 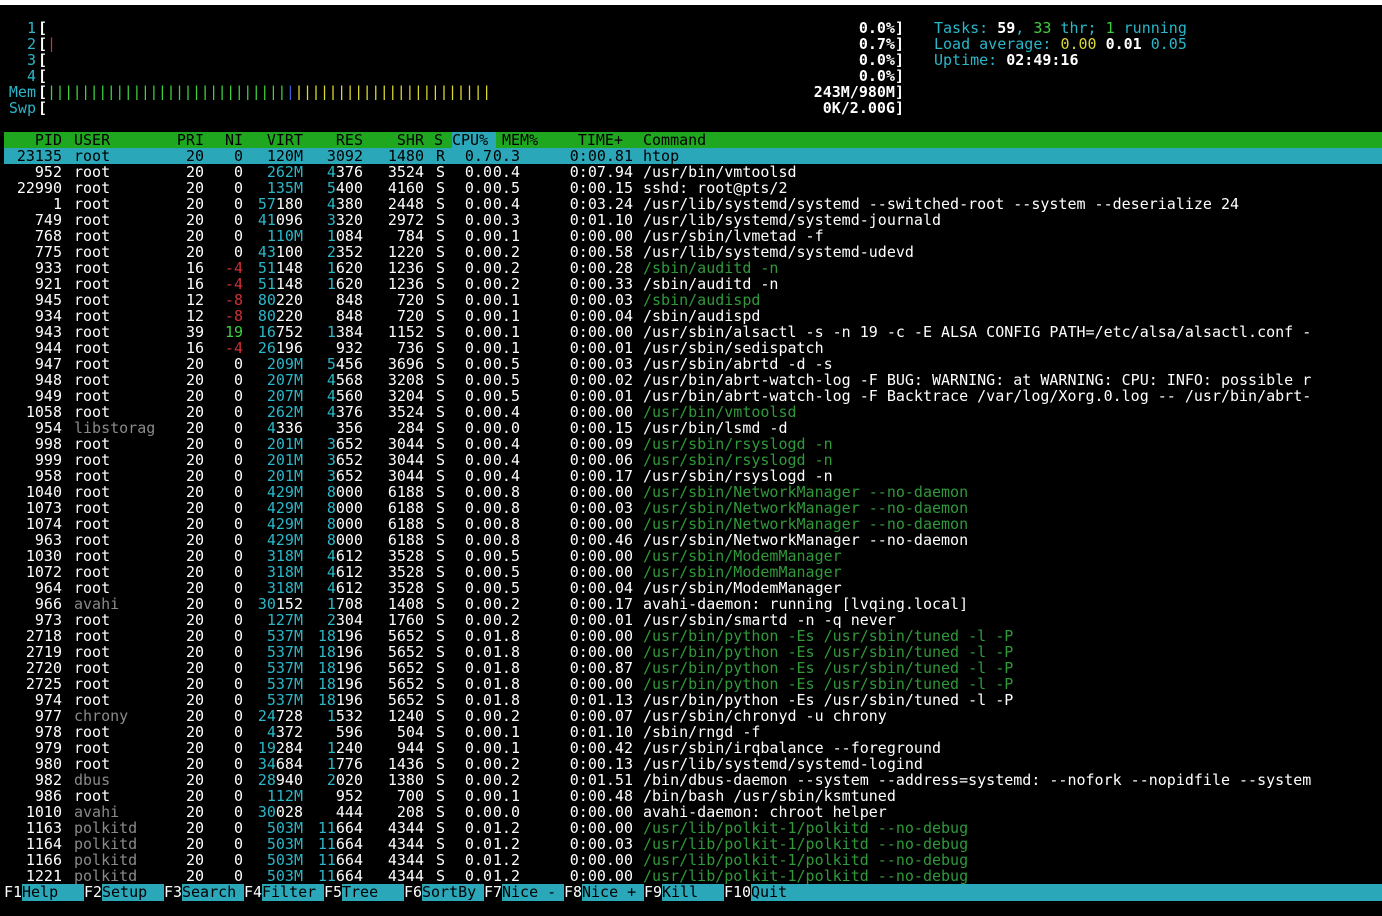 I want to click on cell-res: 848, so click(x=349, y=300).